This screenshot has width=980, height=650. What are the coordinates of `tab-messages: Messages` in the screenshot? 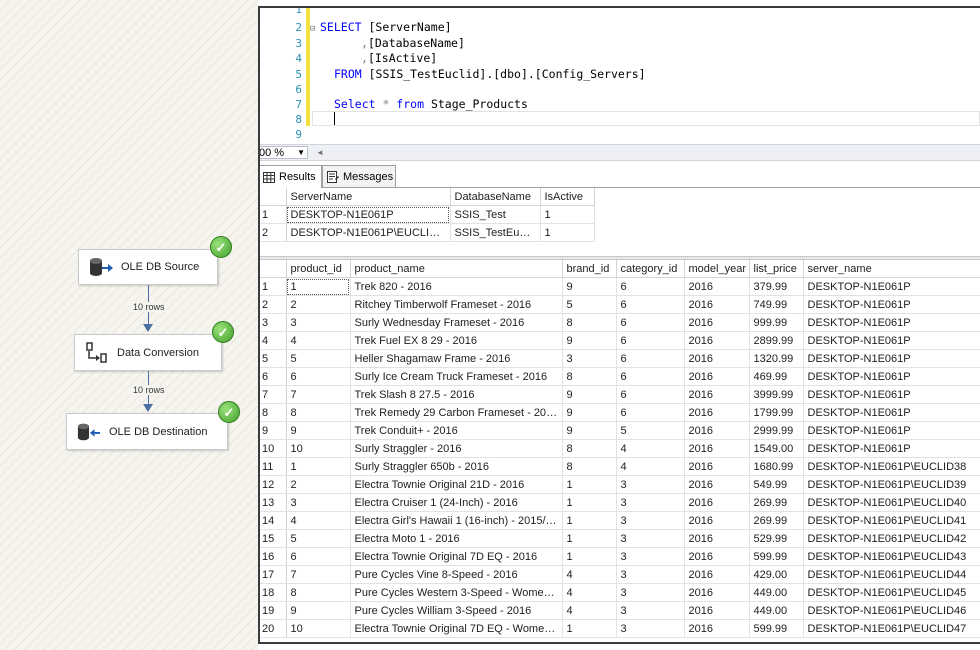 It's located at (359, 176).